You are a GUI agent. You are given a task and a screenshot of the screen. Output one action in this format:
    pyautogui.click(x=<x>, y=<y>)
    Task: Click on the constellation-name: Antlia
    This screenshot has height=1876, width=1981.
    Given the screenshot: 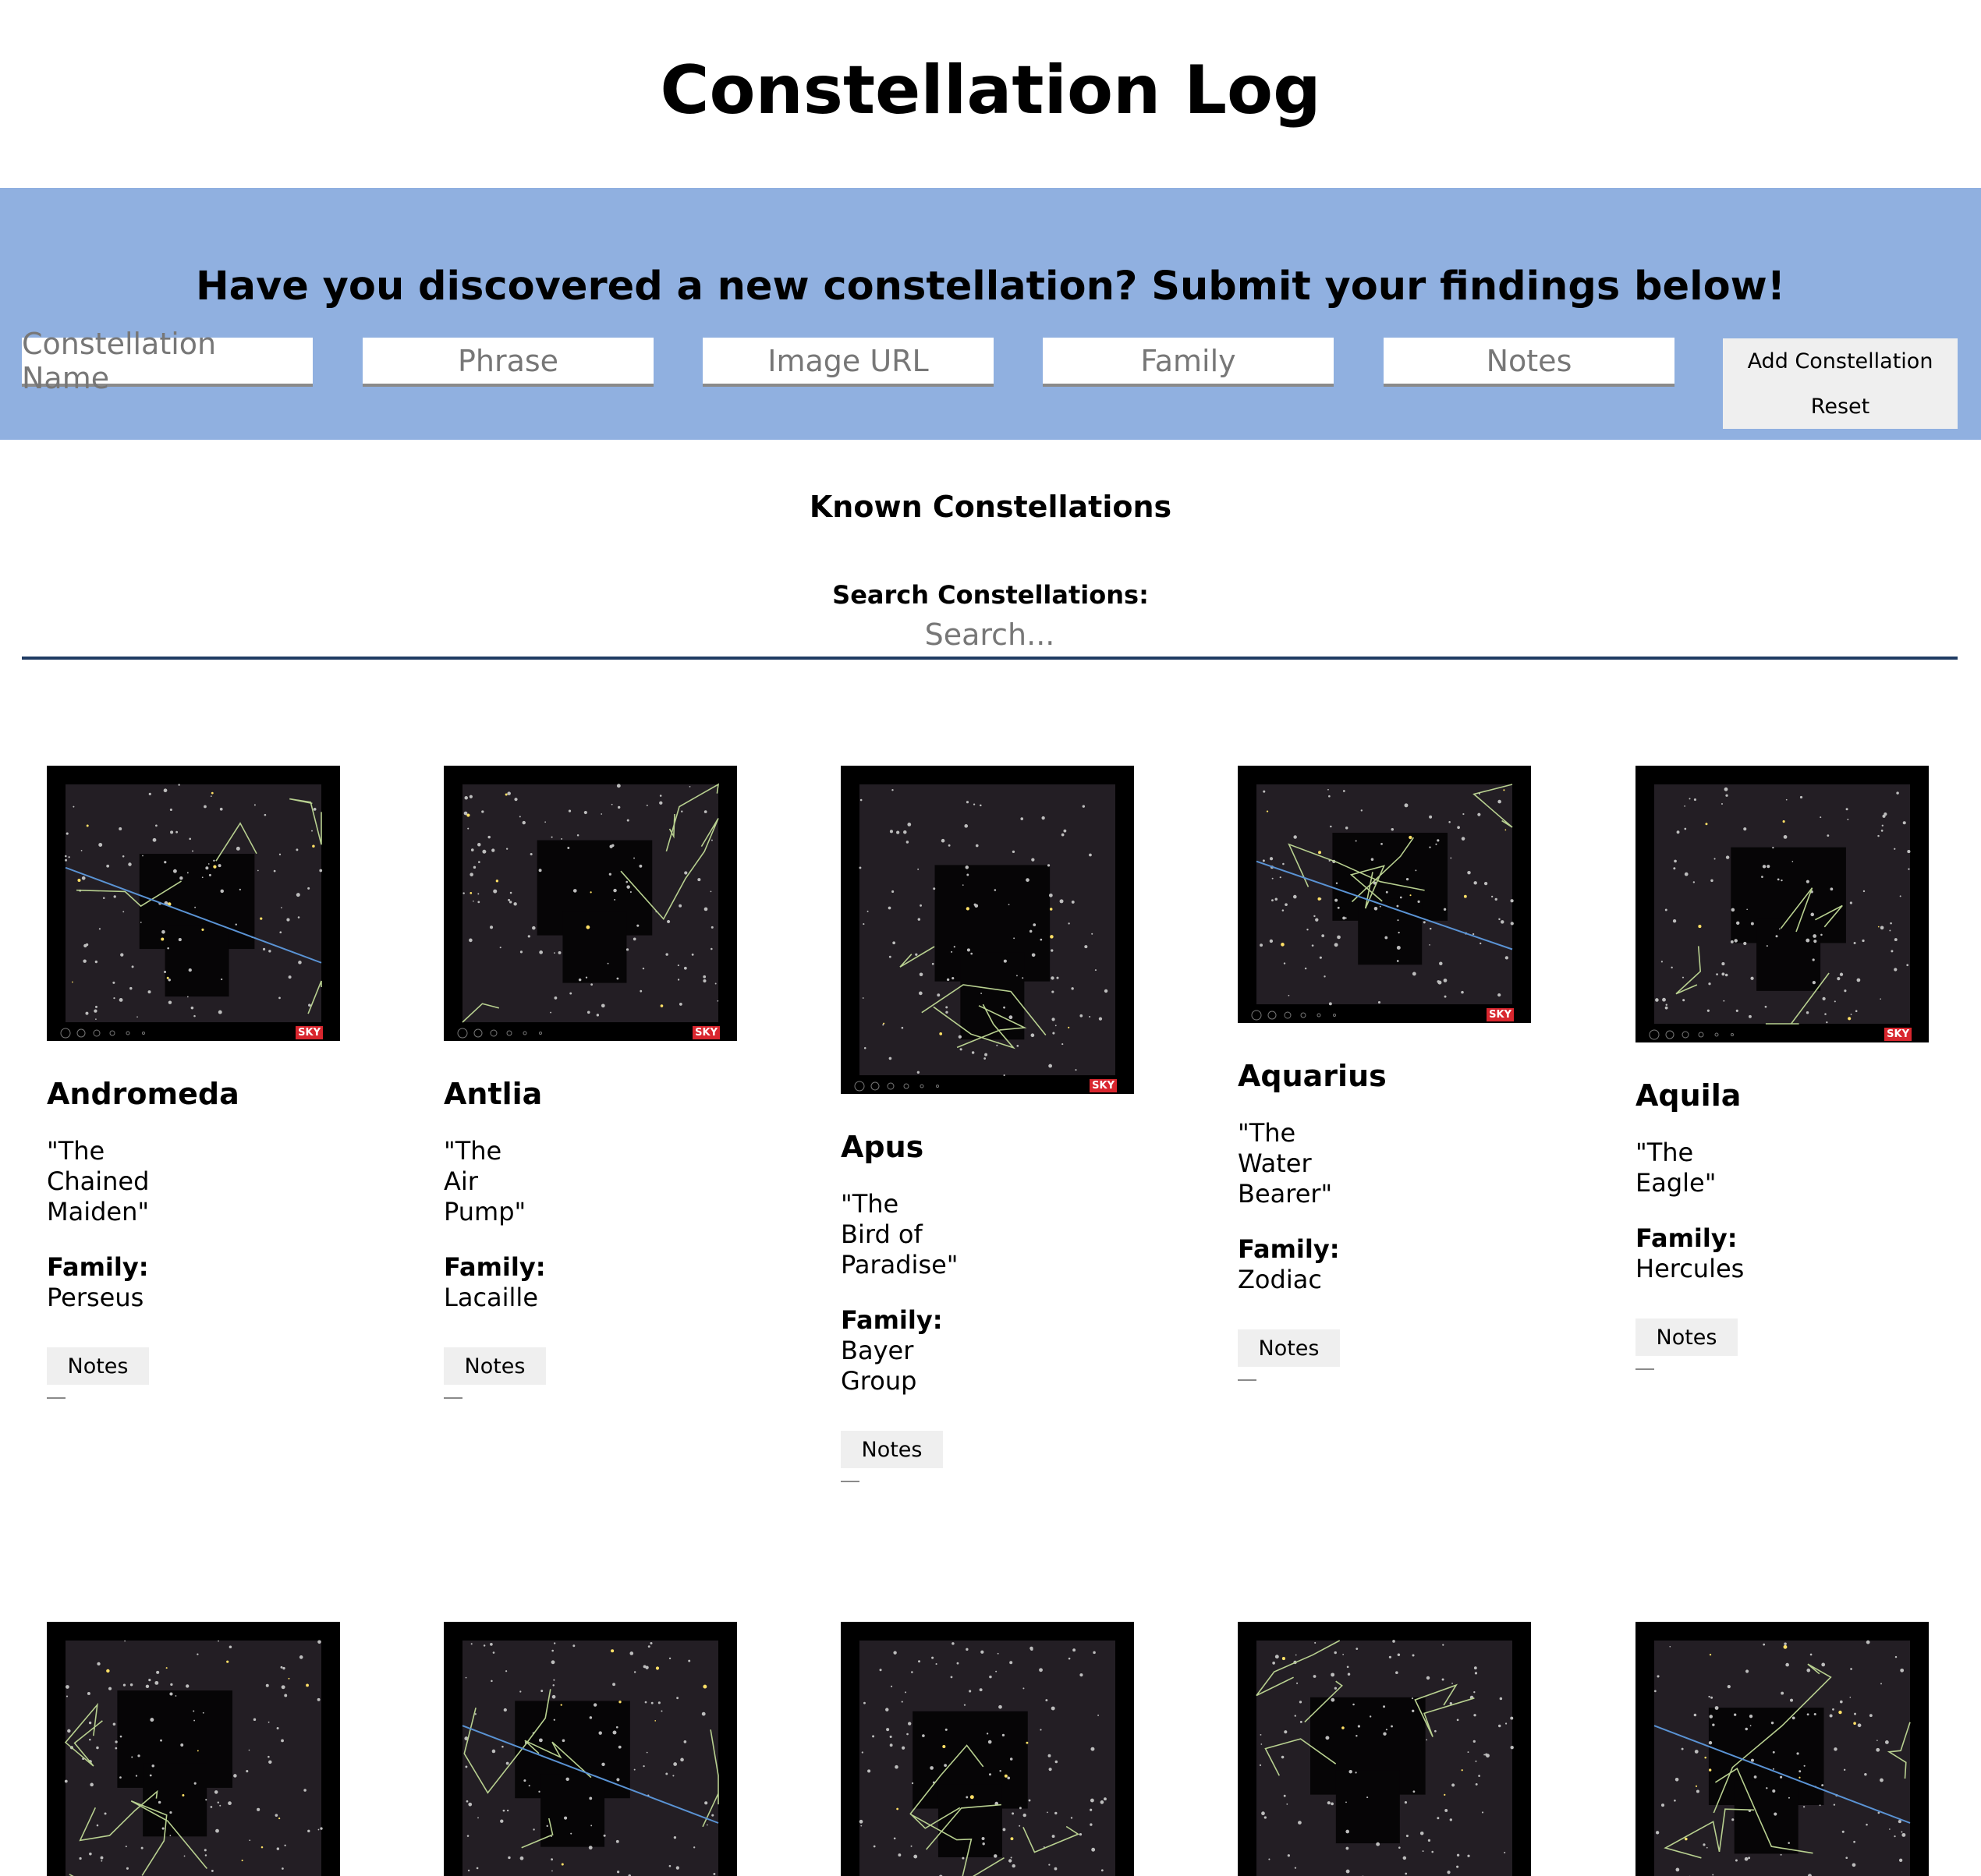 What is the action you would take?
    pyautogui.click(x=493, y=1094)
    